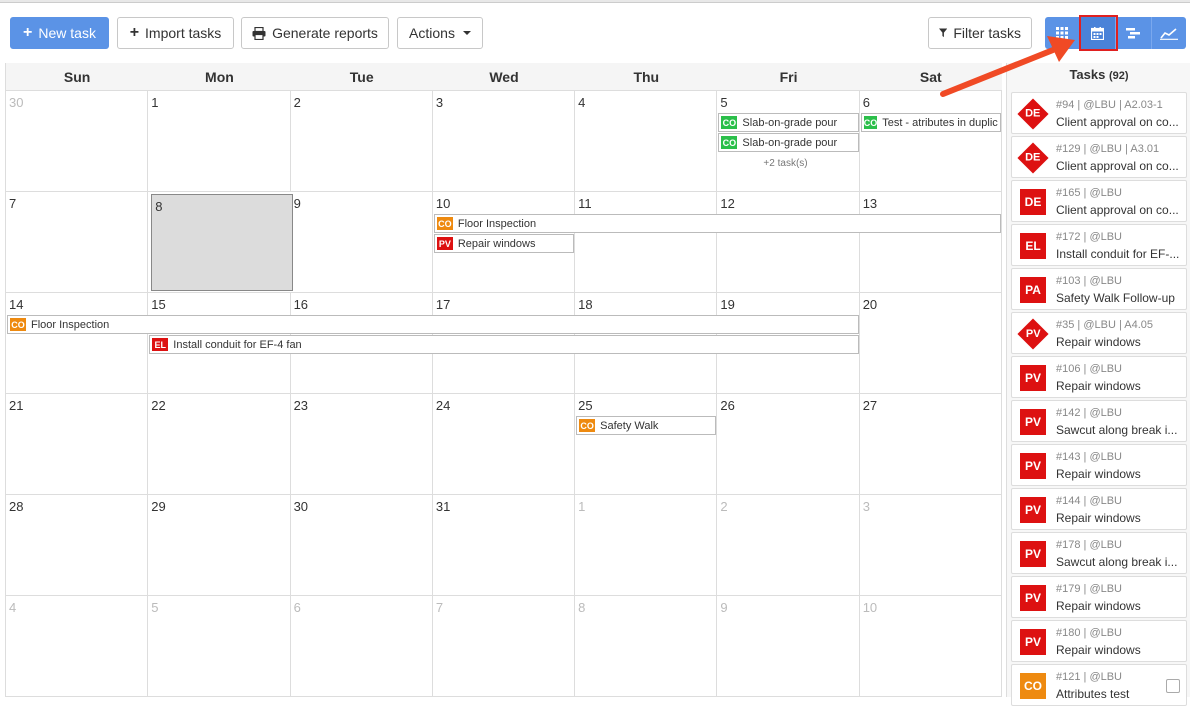  Describe the element at coordinates (1099, 685) in the screenshot. I see `task-card: CO #121 | @LBU Attributes test` at that location.